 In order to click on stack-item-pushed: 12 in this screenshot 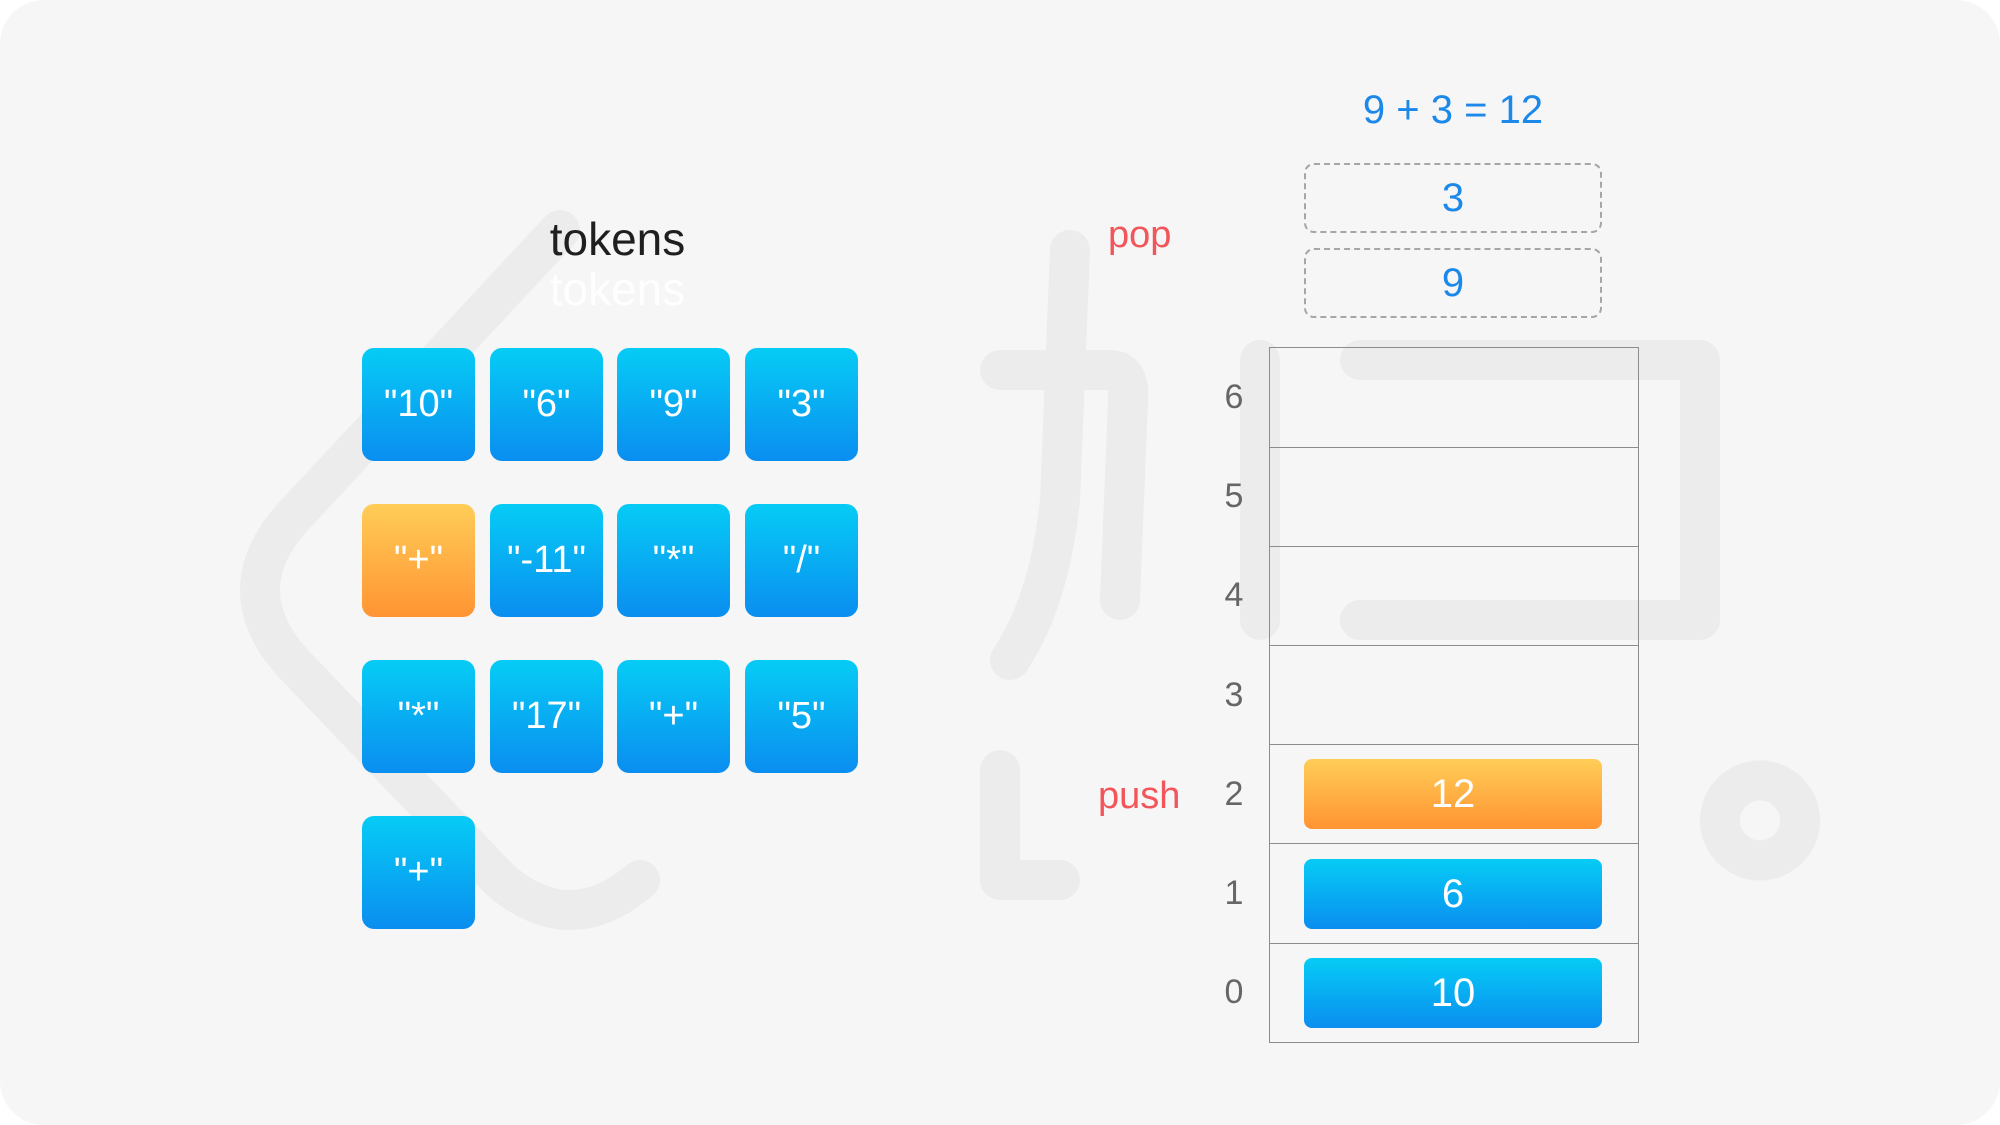, I will do `click(1453, 794)`.